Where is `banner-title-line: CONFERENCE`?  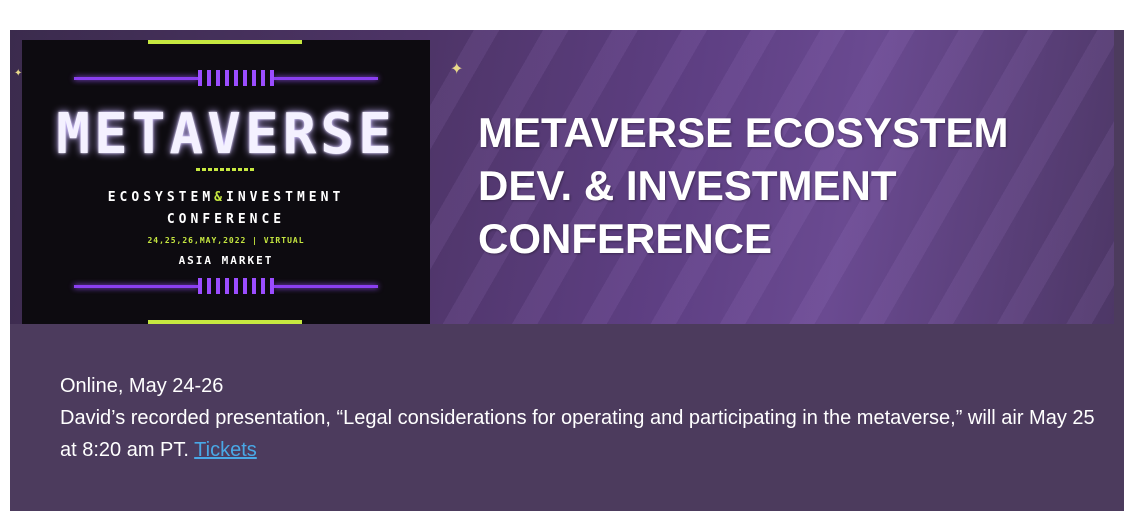
banner-title-line: CONFERENCE is located at coordinates (625, 238).